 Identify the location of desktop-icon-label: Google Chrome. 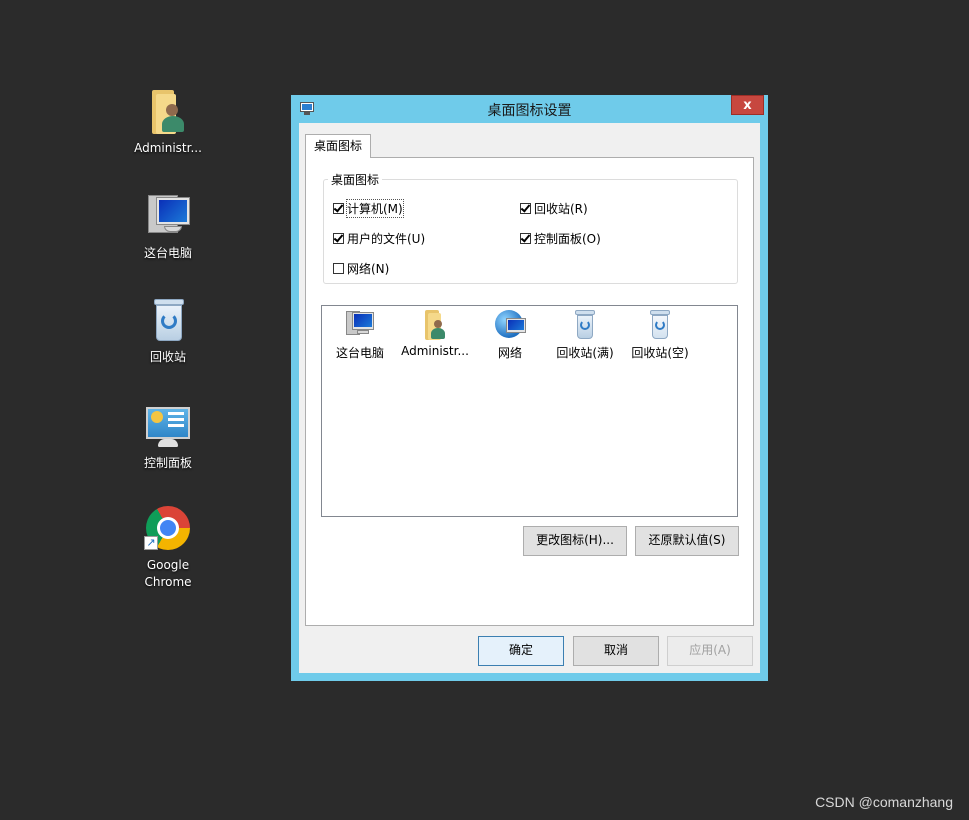
(168, 573).